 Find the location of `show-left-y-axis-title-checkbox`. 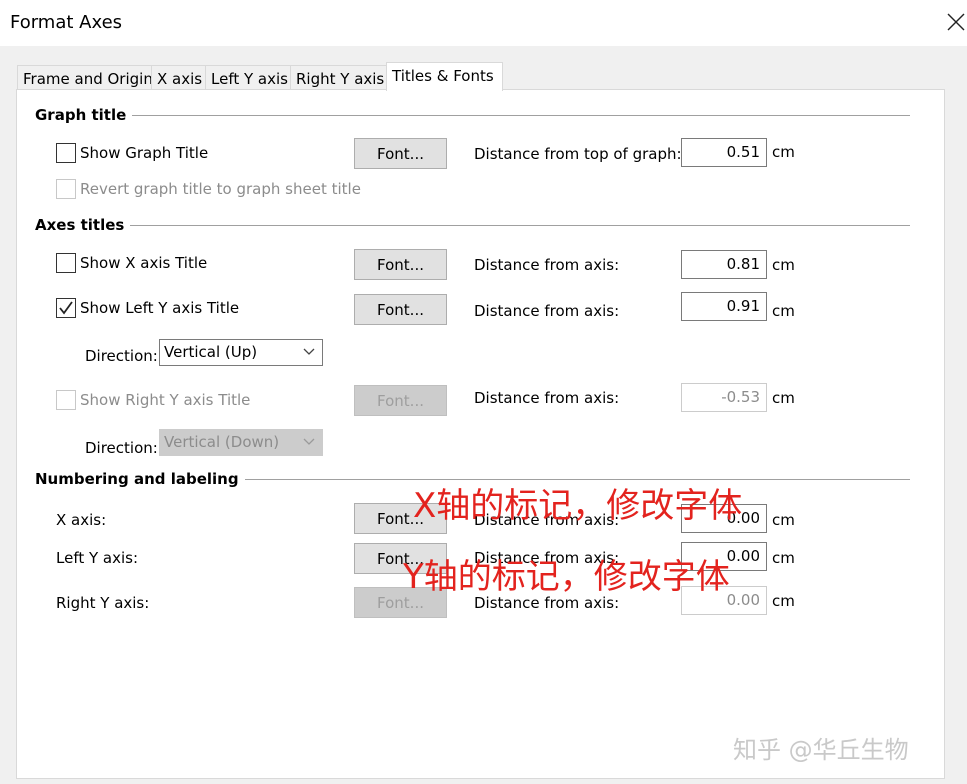

show-left-y-axis-title-checkbox is located at coordinates (66, 308).